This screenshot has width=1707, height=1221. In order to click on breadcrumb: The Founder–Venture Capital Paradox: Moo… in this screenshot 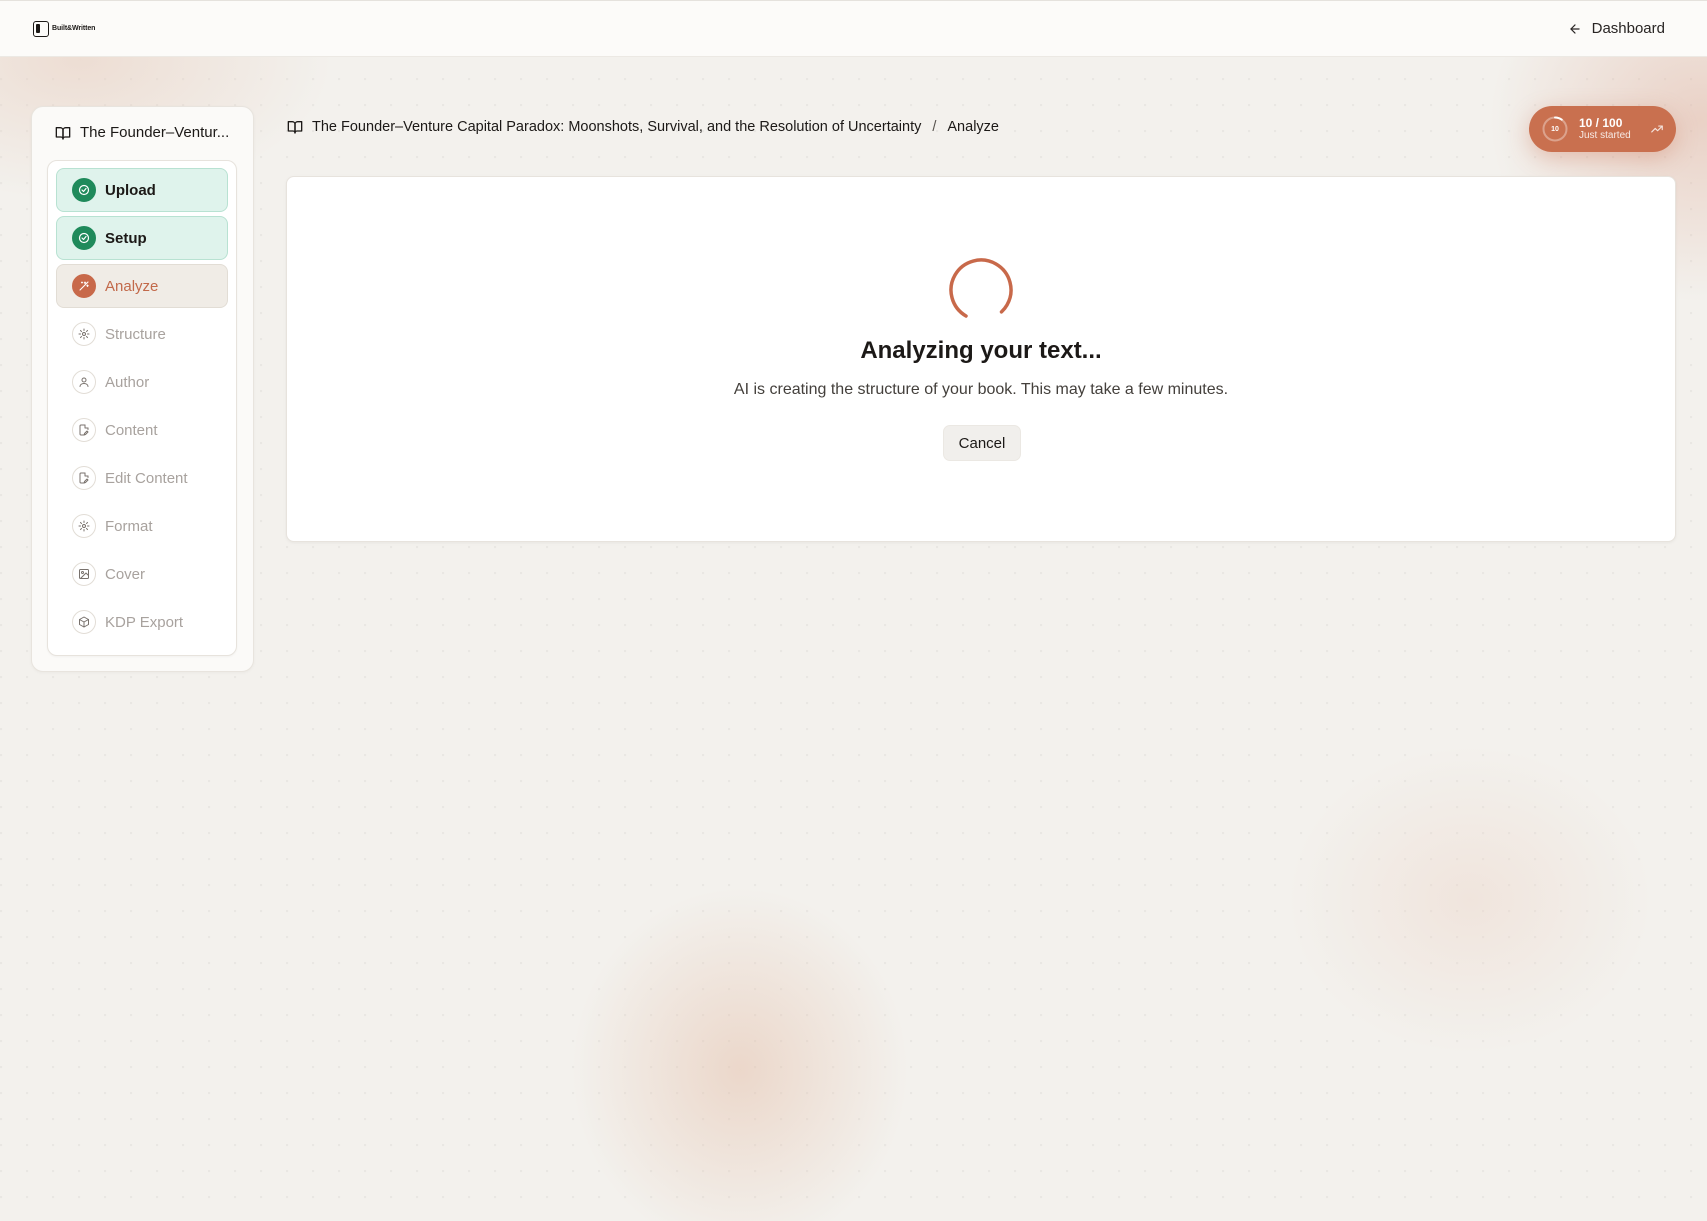, I will do `click(643, 127)`.